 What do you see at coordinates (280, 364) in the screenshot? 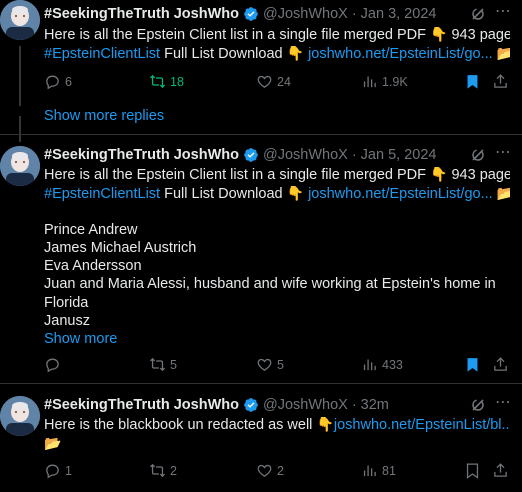
I see `like-count: 5` at bounding box center [280, 364].